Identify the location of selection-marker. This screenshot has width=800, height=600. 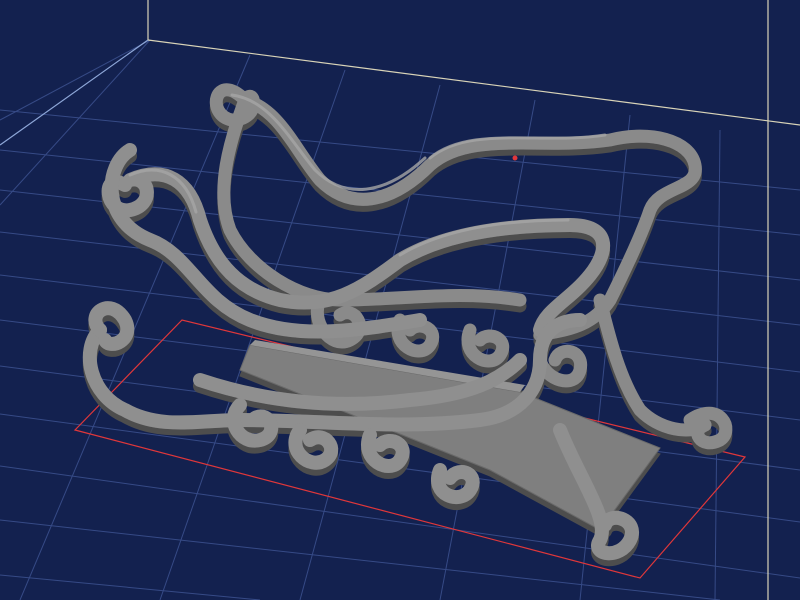
(515, 158).